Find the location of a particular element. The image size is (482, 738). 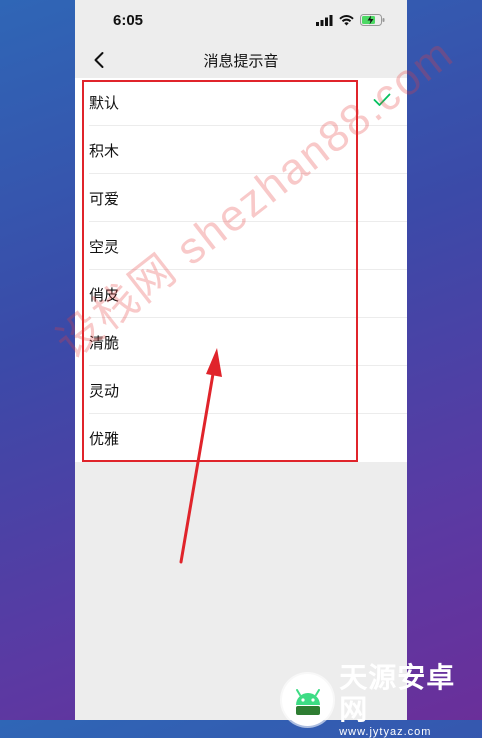

brand-logo: 天源安卓网 www.jytyaz.com is located at coordinates (382, 700).